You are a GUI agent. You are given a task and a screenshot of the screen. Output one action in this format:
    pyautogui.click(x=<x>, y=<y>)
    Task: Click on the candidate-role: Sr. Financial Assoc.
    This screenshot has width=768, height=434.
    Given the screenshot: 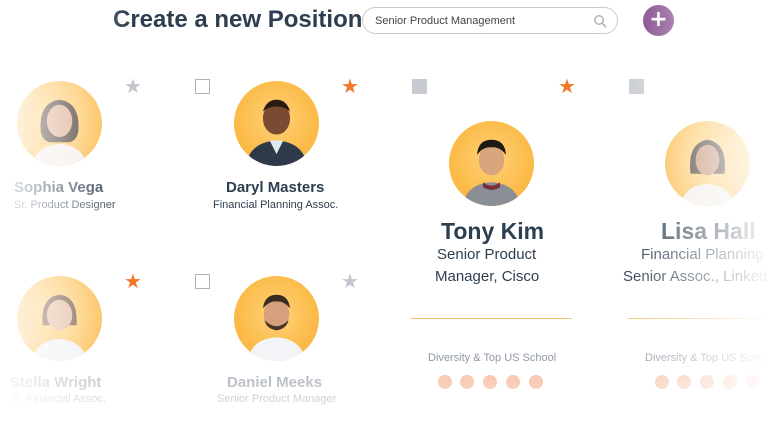 What is the action you would take?
    pyautogui.click(x=58, y=399)
    